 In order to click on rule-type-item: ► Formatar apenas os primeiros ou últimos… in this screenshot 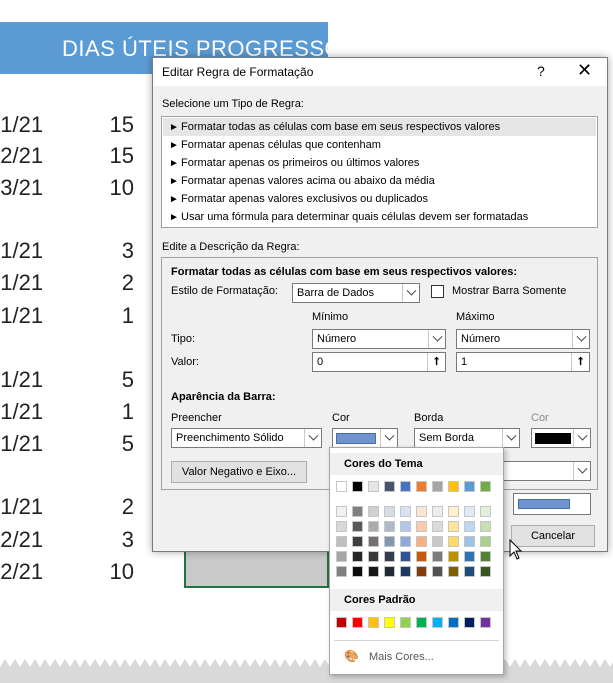, I will do `click(379, 163)`.